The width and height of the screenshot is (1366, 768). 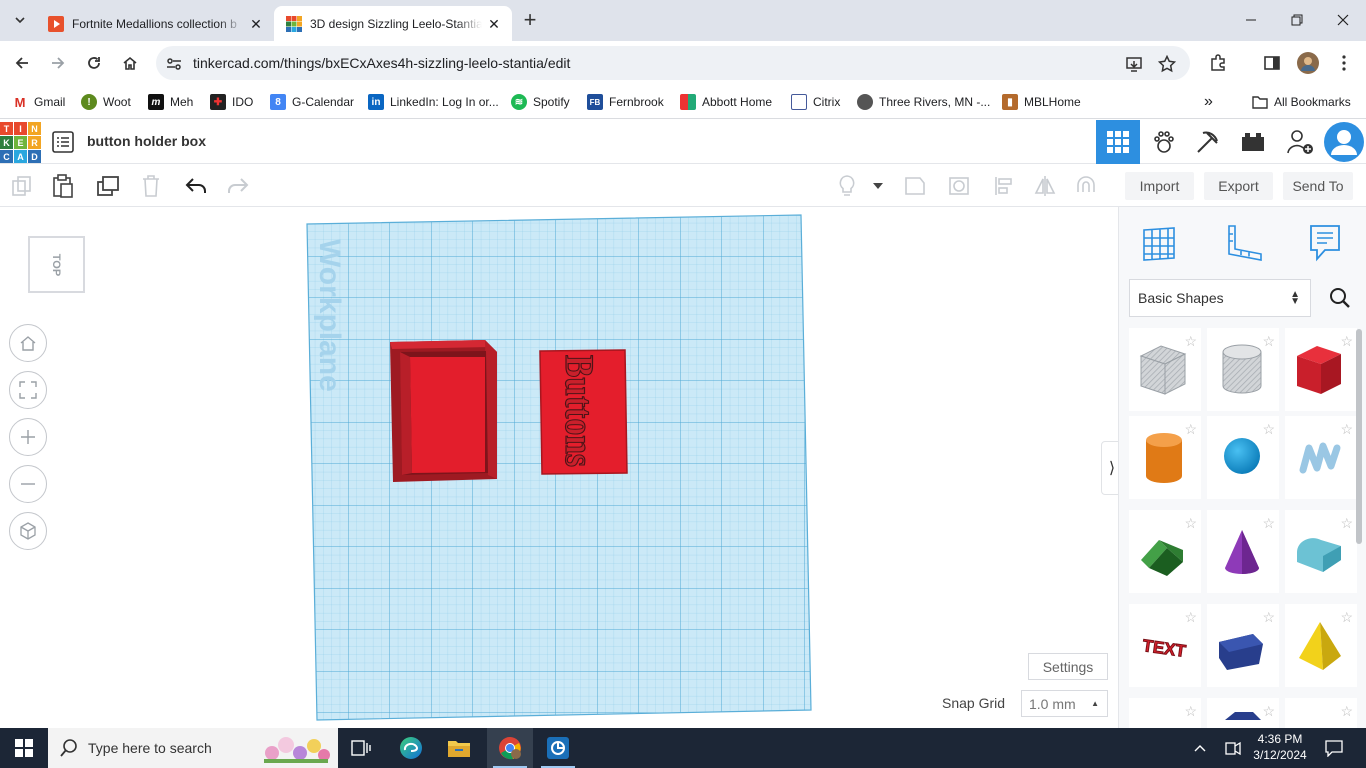 I want to click on design-name: button holder box, so click(x=146, y=141).